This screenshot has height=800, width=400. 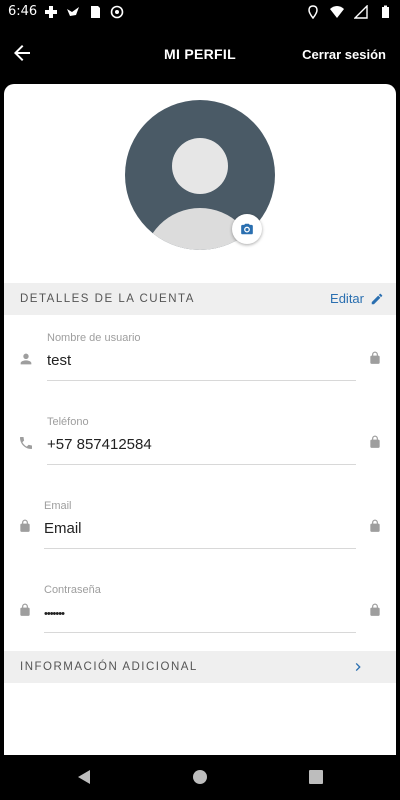 I want to click on nav-home-icon, so click(x=200, y=777).